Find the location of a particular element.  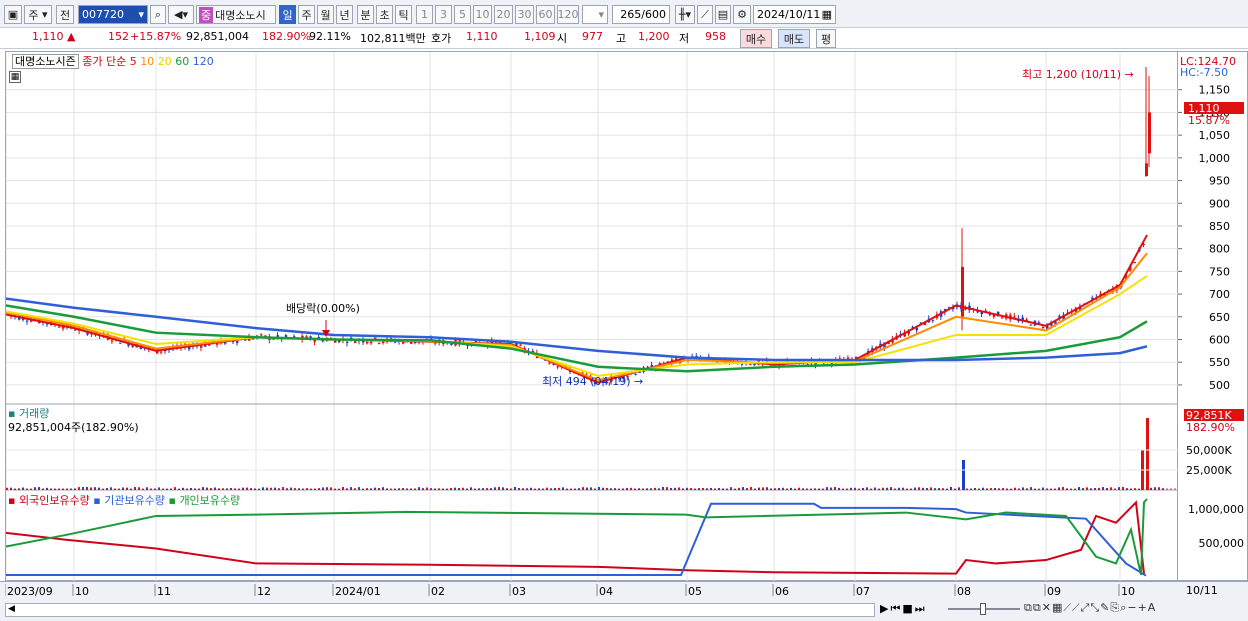

search-icon: ⌕ is located at coordinates (158, 14).